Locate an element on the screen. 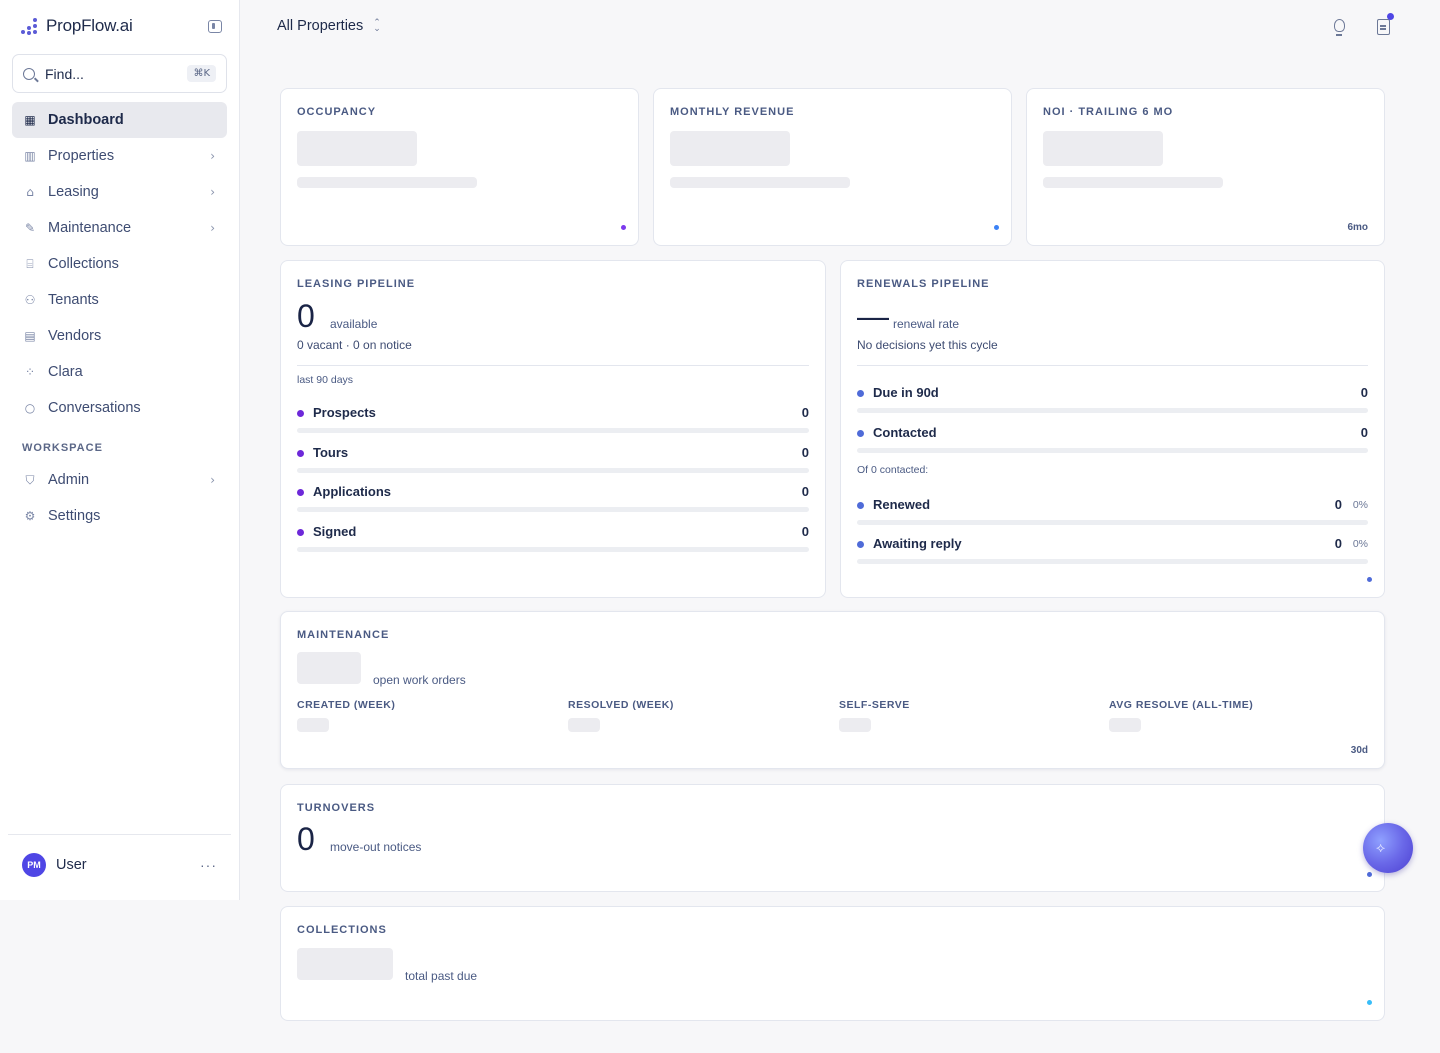 The height and width of the screenshot is (1053, 1440). lightbulb-icon is located at coordinates (1339, 27).